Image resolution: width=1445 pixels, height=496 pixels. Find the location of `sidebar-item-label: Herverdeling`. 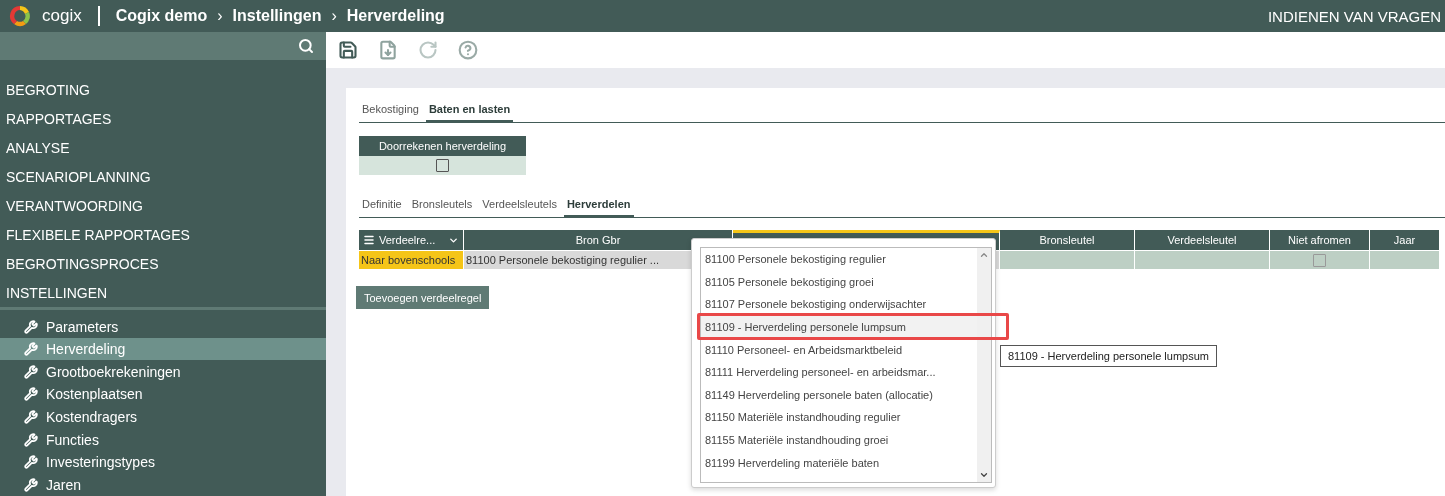

sidebar-item-label: Herverdeling is located at coordinates (86, 349).